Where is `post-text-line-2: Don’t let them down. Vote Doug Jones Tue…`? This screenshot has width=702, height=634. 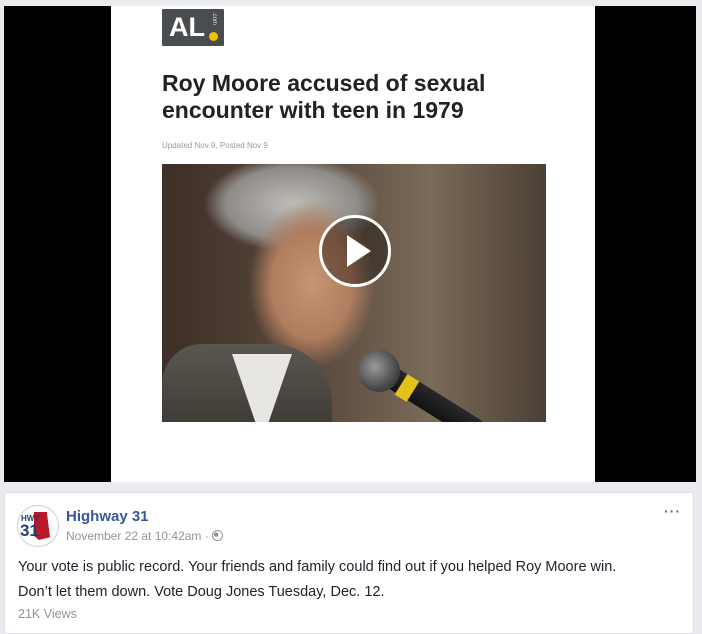 post-text-line-2: Don’t let them down. Vote Doug Jones Tue… is located at coordinates (201, 592).